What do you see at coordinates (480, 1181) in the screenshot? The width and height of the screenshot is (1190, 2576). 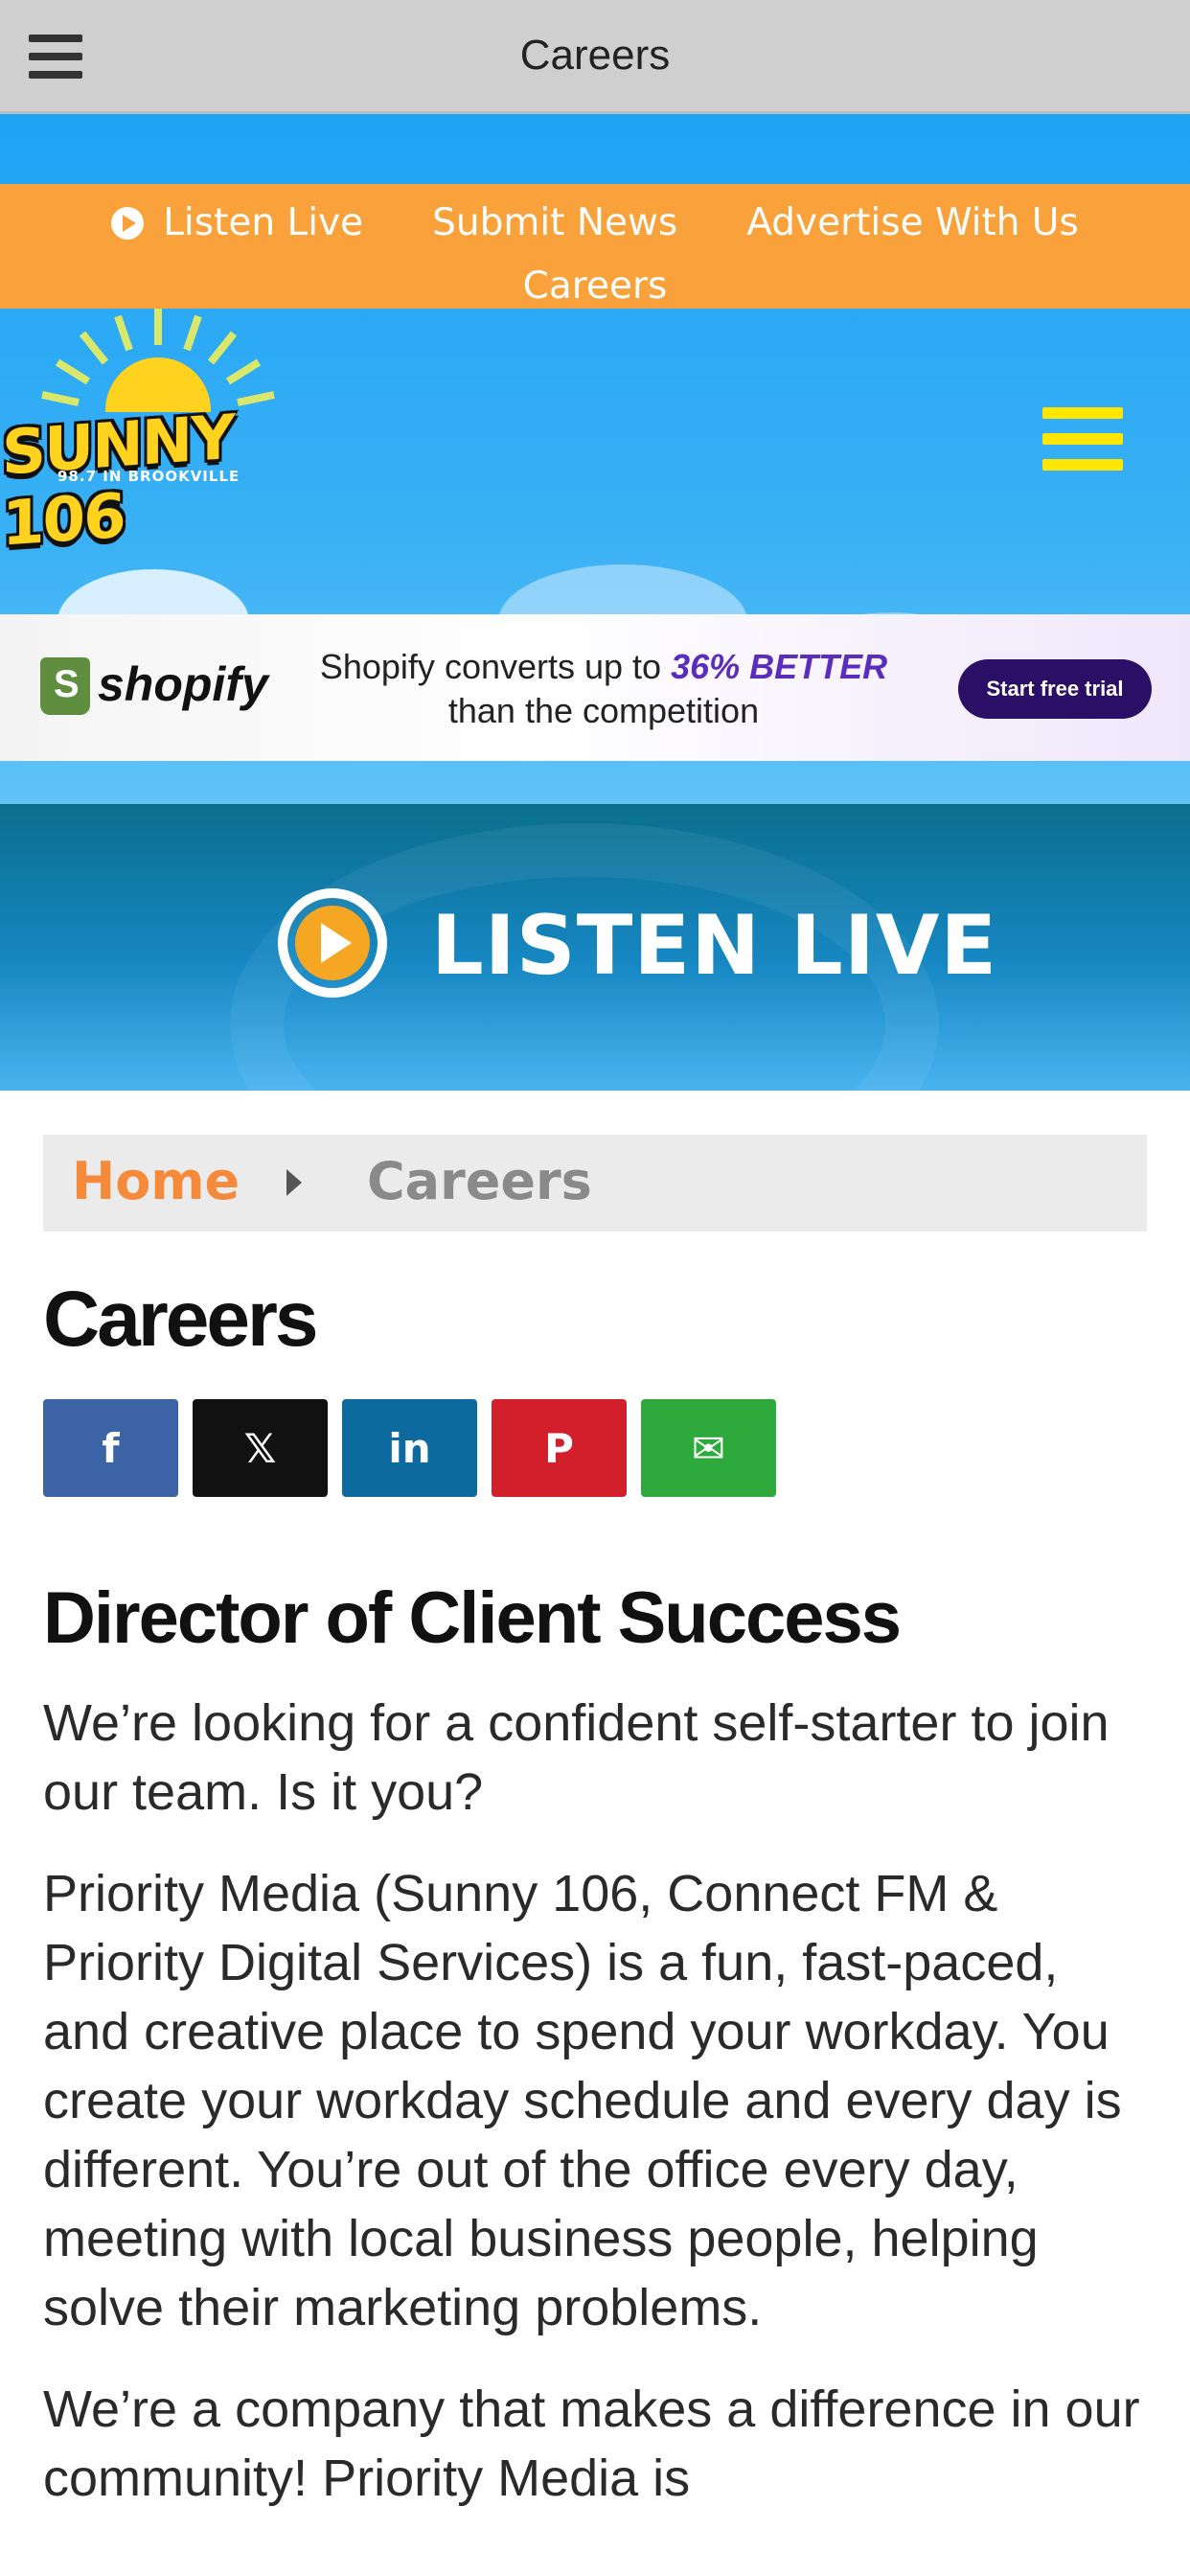 I see `breadcrumb-current: Careers` at bounding box center [480, 1181].